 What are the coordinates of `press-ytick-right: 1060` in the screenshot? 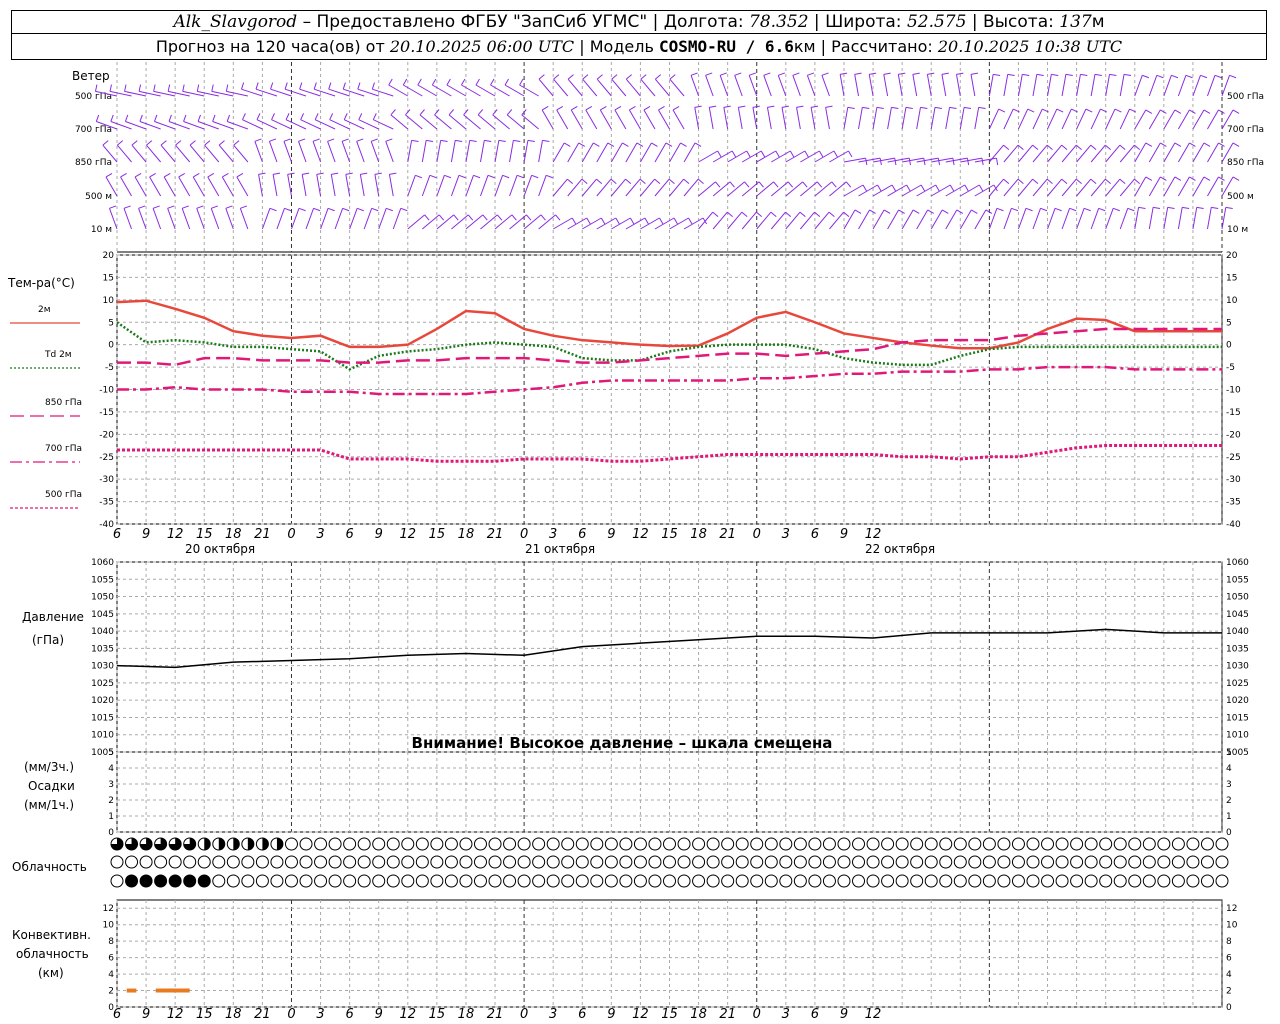 It's located at (1237, 563).